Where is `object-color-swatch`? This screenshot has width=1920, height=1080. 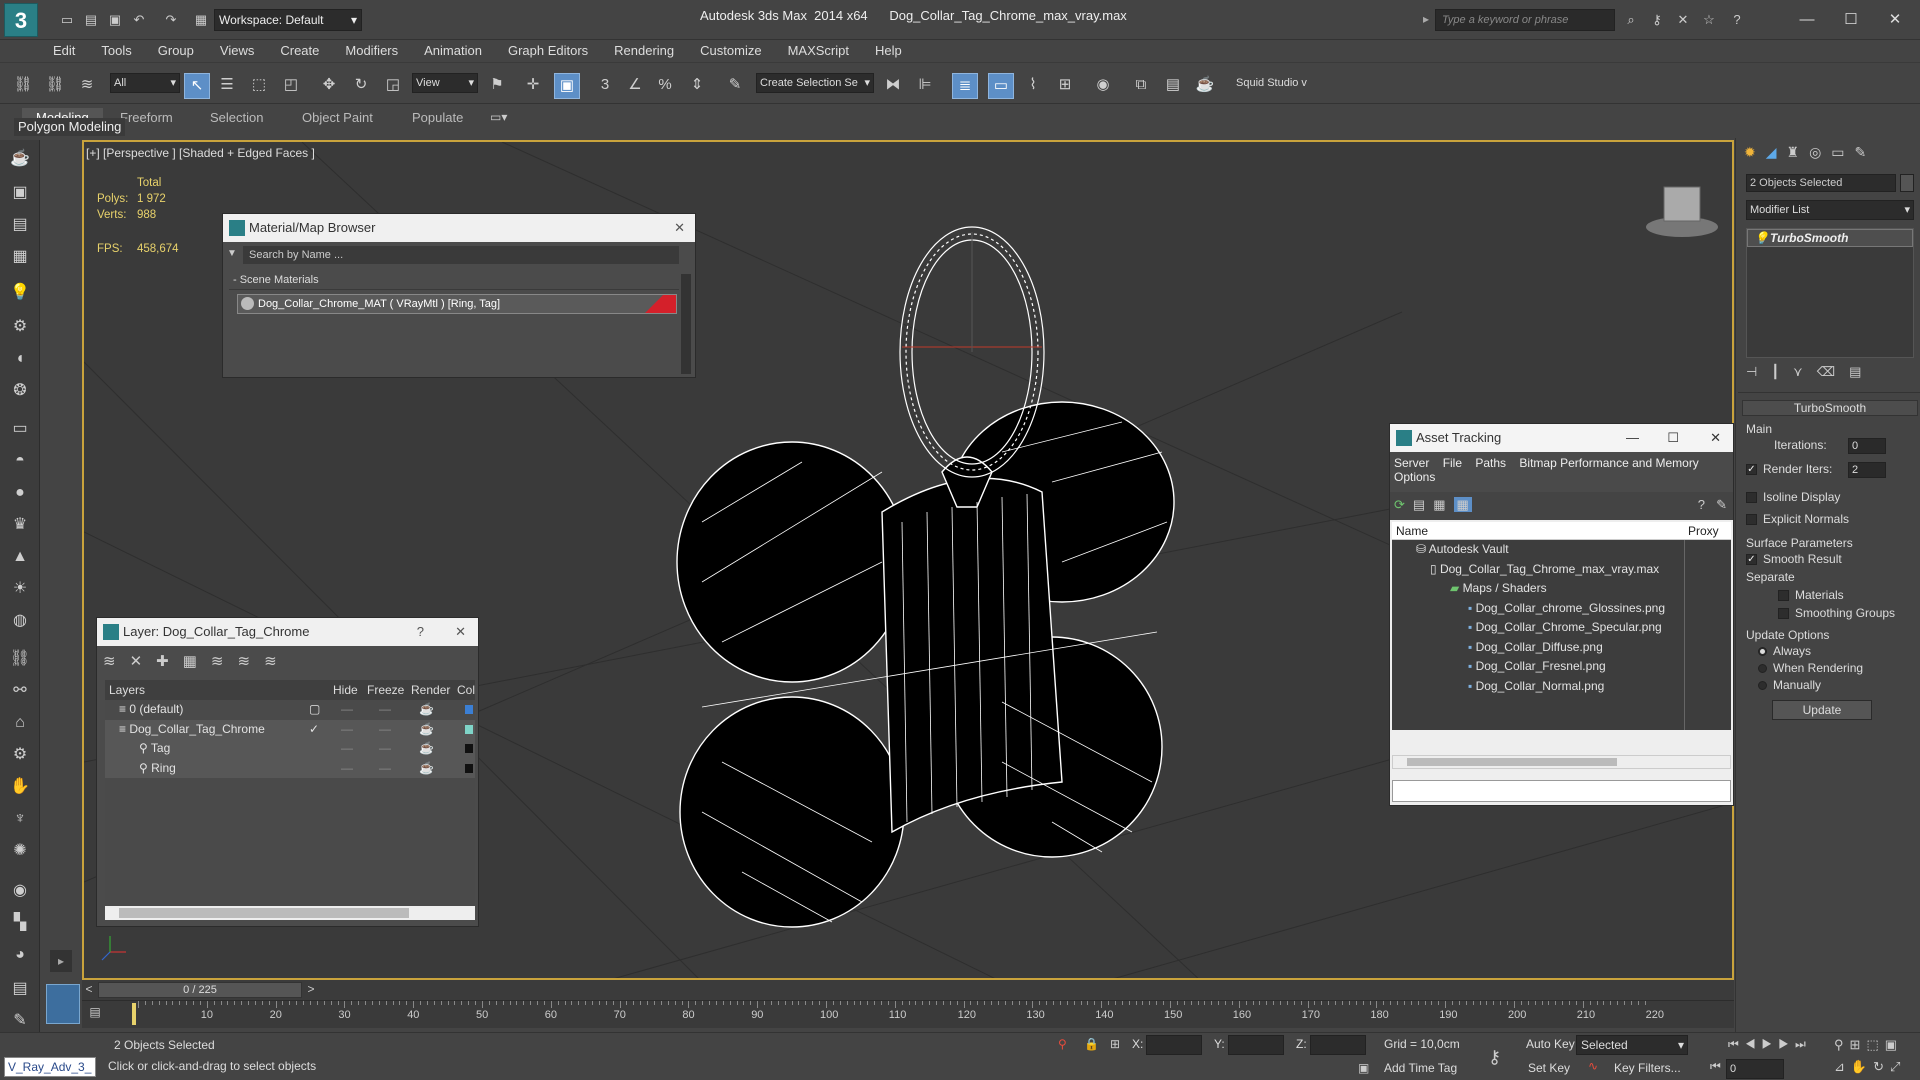
object-color-swatch is located at coordinates (1907, 183).